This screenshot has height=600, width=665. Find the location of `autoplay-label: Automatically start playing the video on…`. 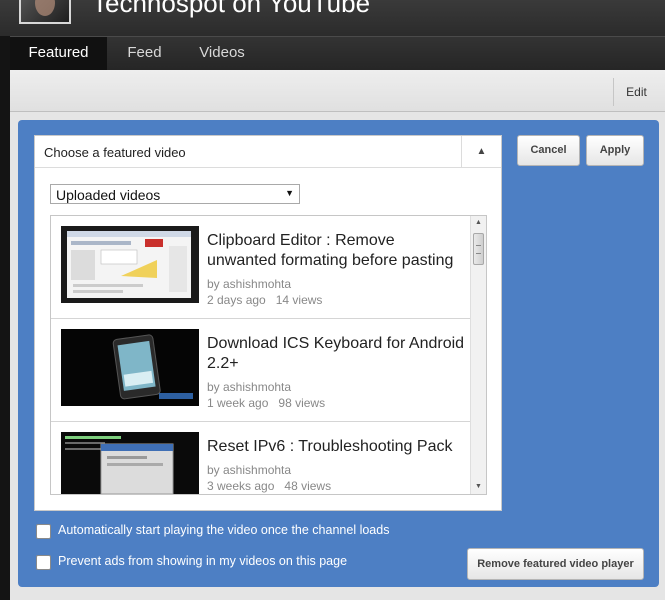

autoplay-label: Automatically start playing the video on… is located at coordinates (223, 530).